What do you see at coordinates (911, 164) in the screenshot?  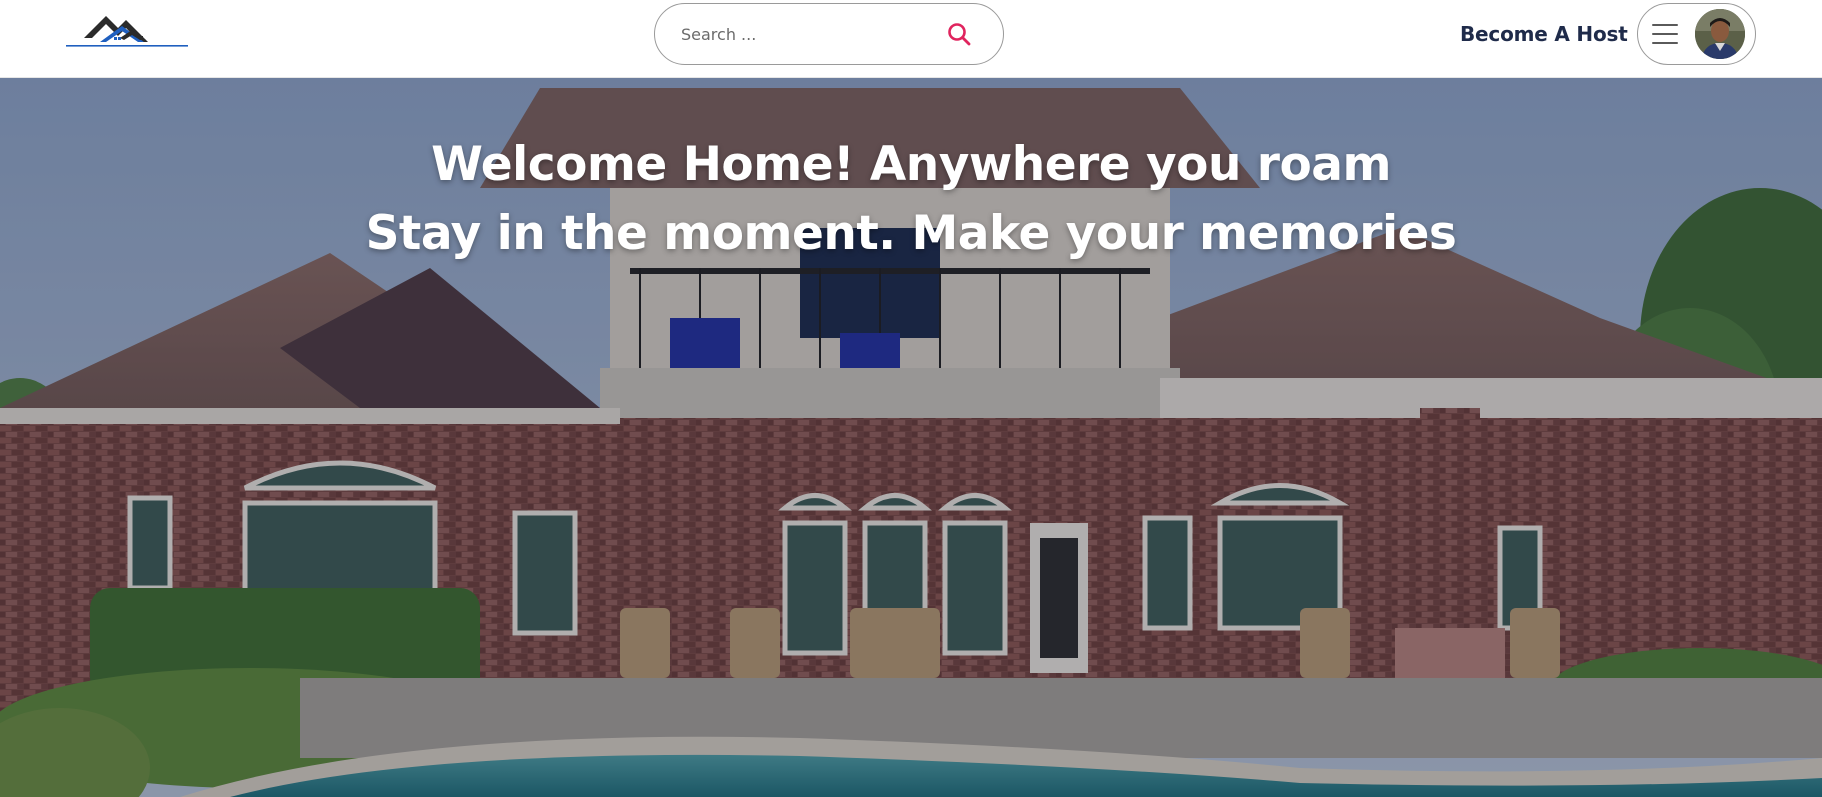 I see `hero-heading-line-1: Welcome Home! Anywhere you roam` at bounding box center [911, 164].